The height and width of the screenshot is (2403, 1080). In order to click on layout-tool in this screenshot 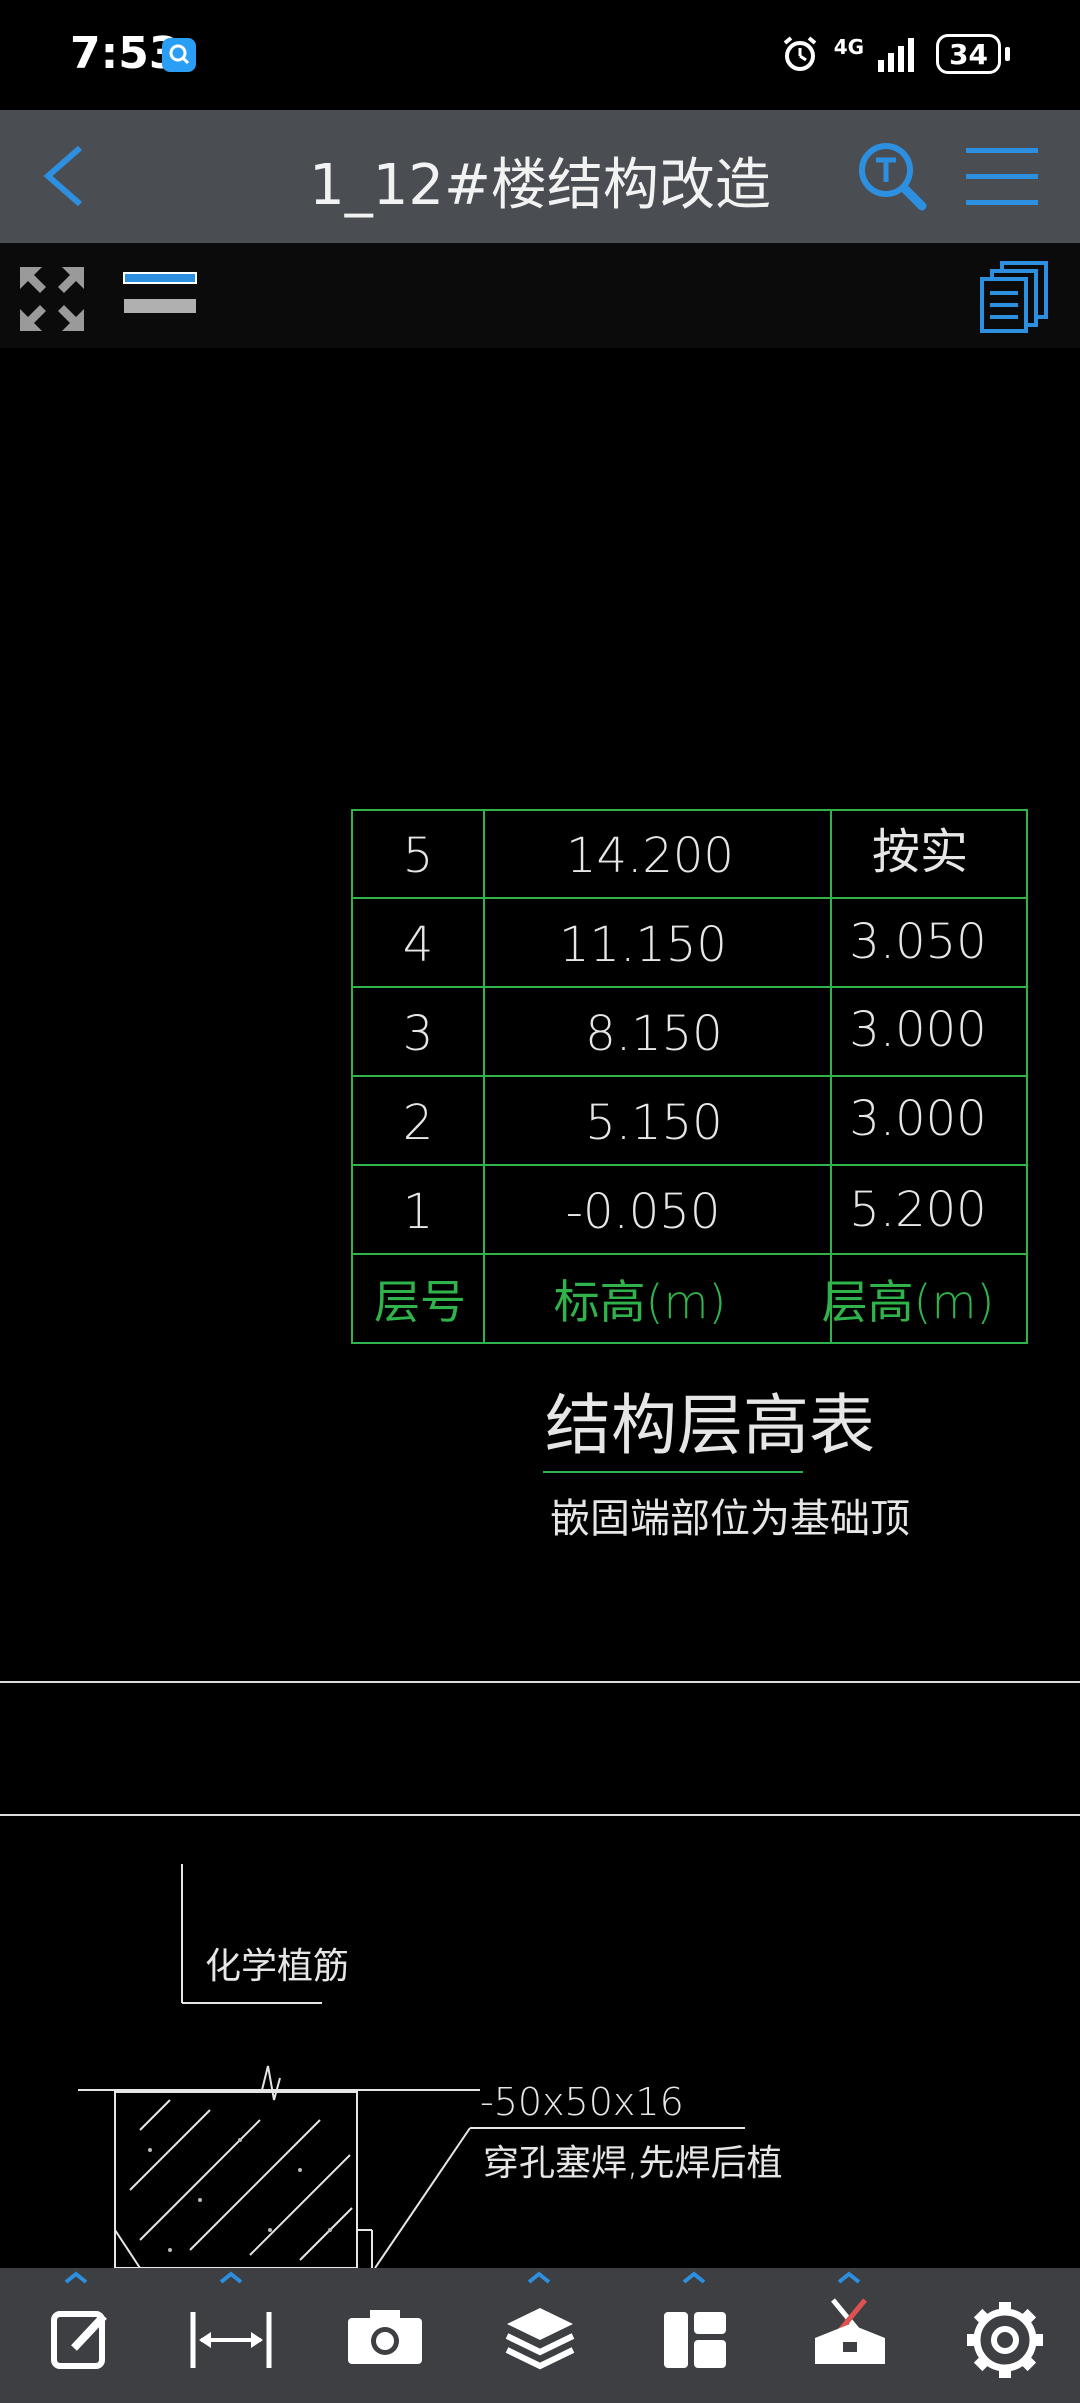, I will do `click(695, 2335)`.